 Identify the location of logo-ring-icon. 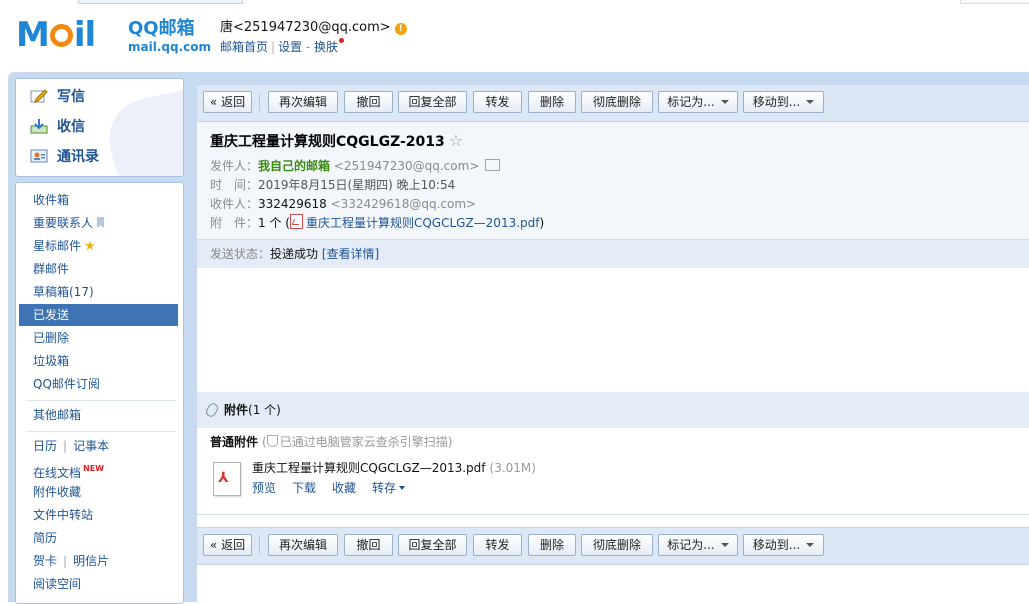
(61, 35).